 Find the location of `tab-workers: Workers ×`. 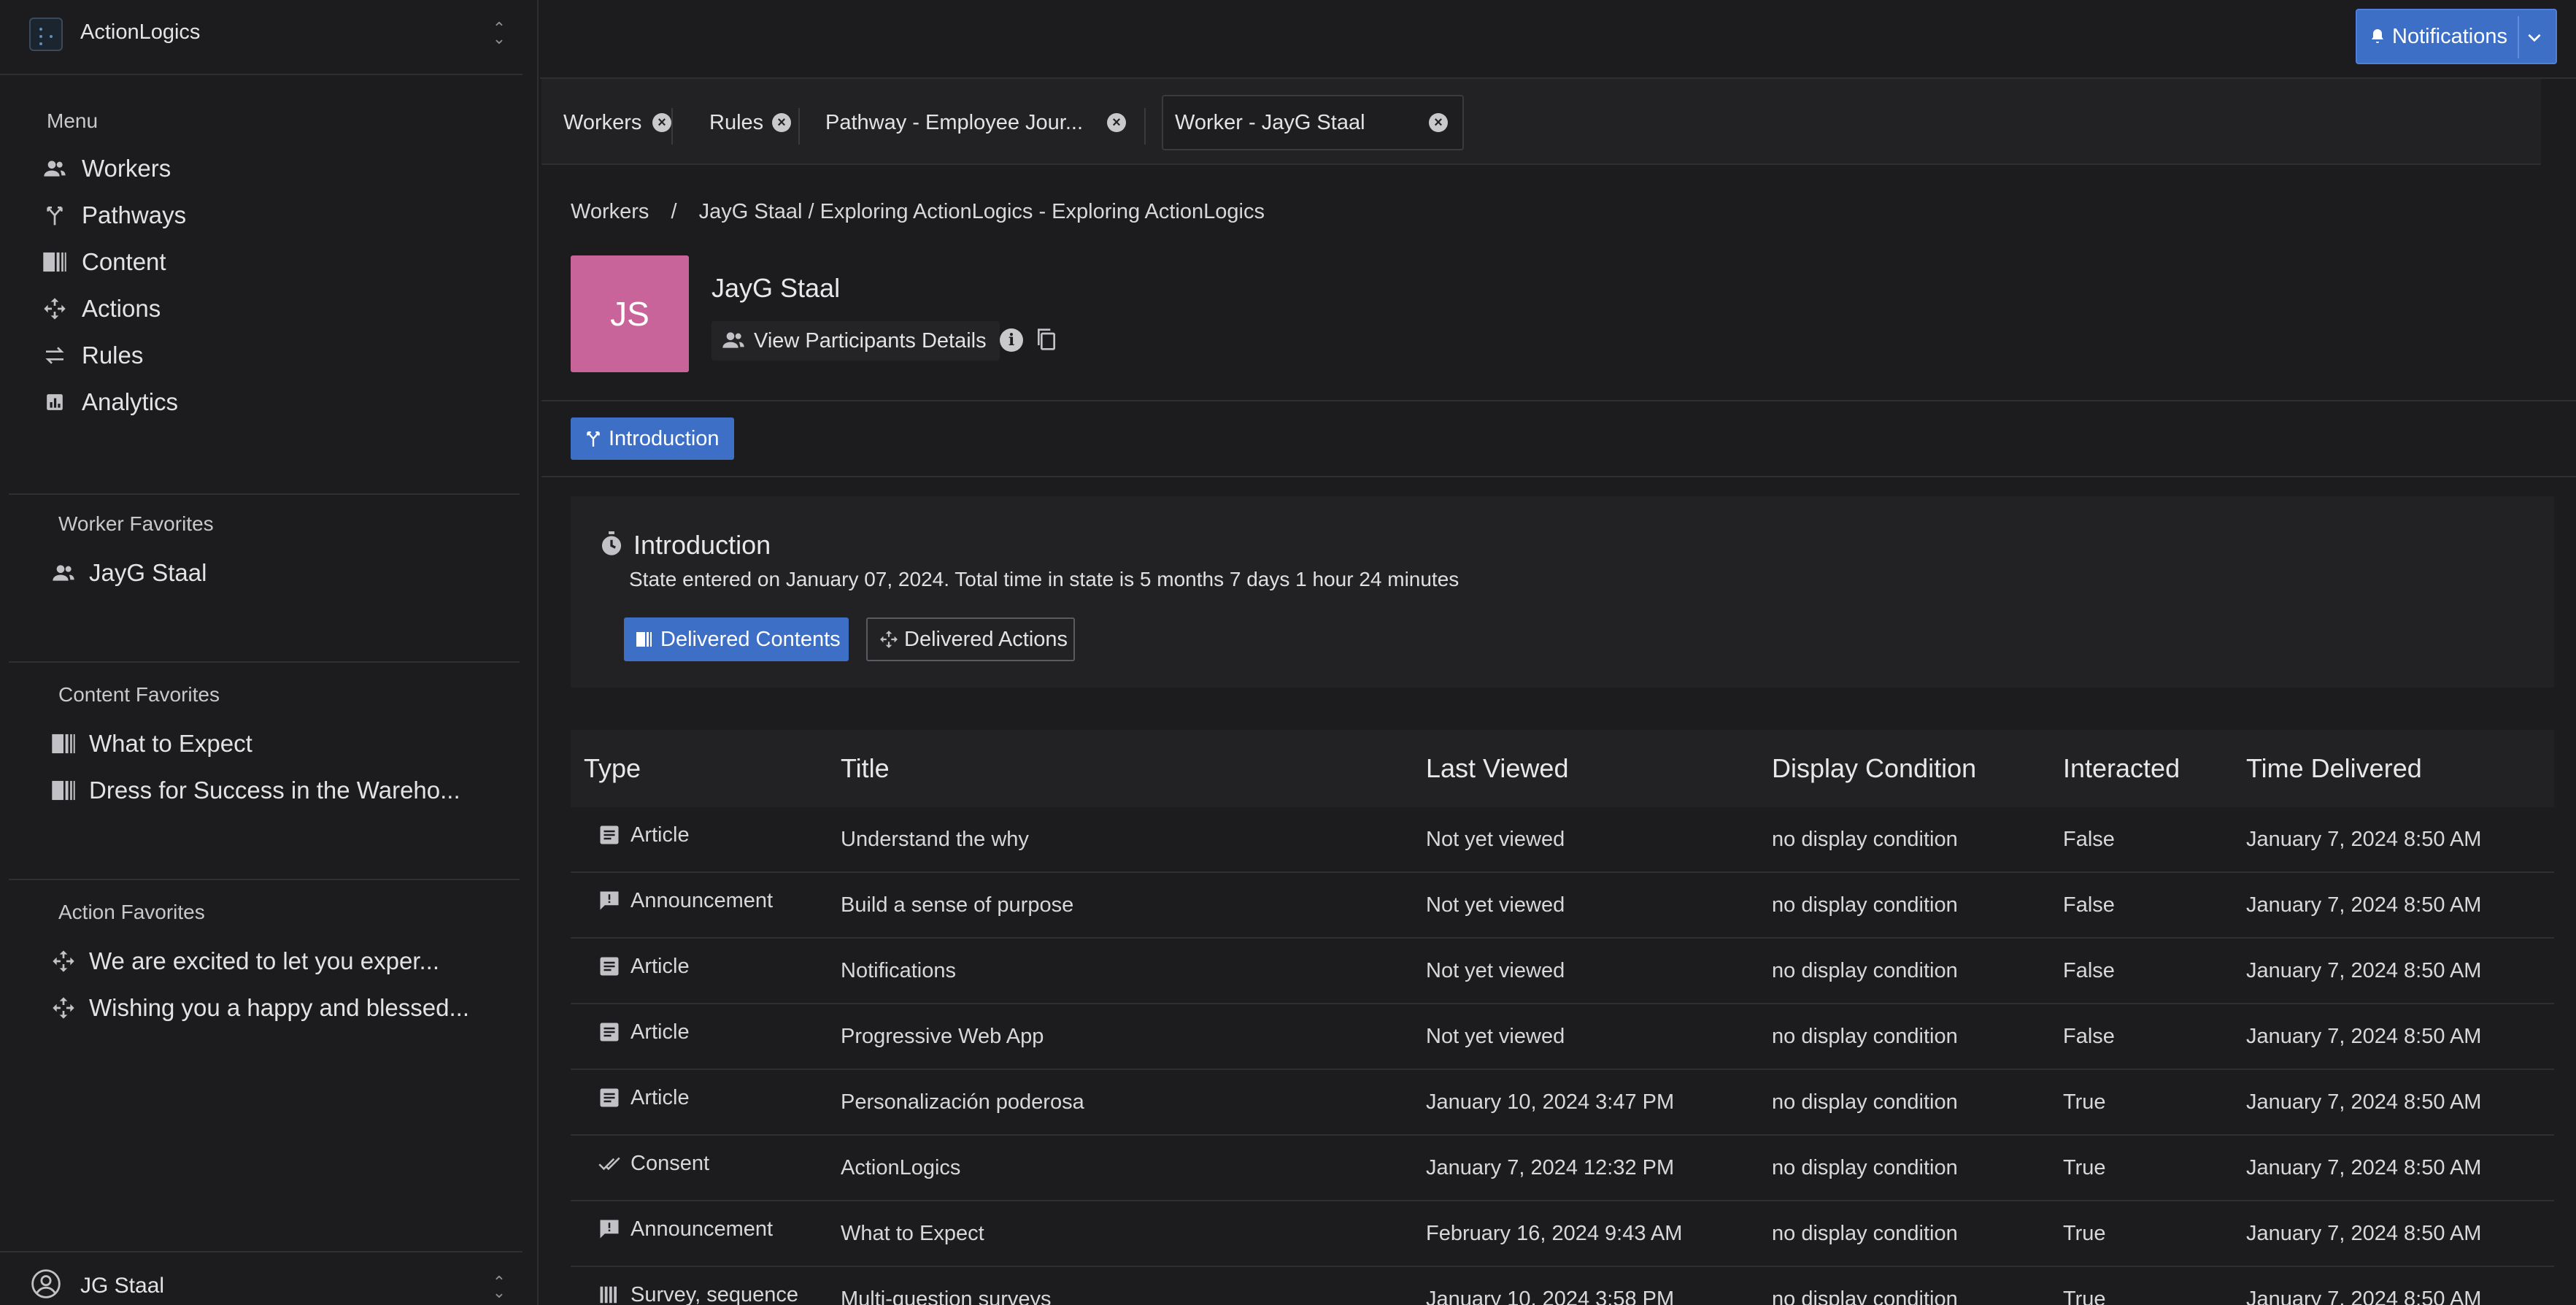

tab-workers: Workers × is located at coordinates (617, 122).